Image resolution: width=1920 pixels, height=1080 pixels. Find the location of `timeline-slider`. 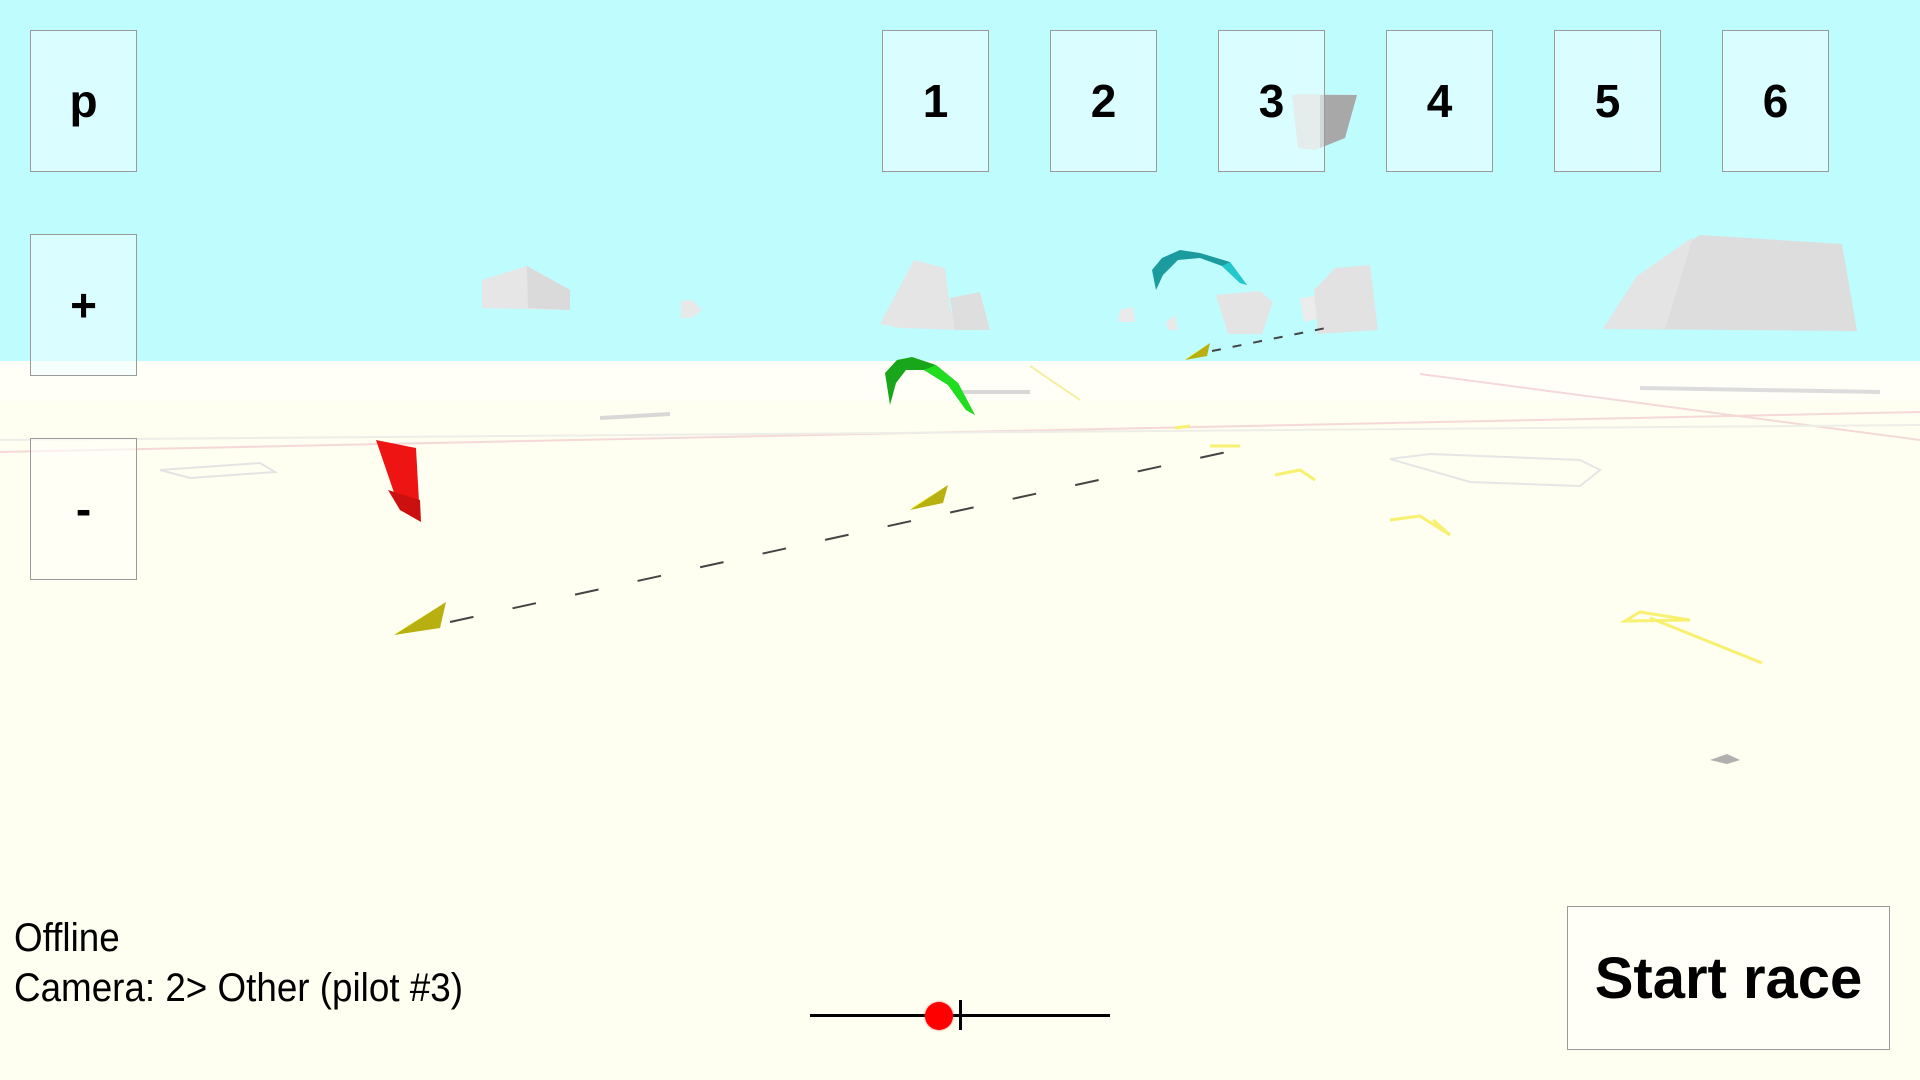

timeline-slider is located at coordinates (960, 1015).